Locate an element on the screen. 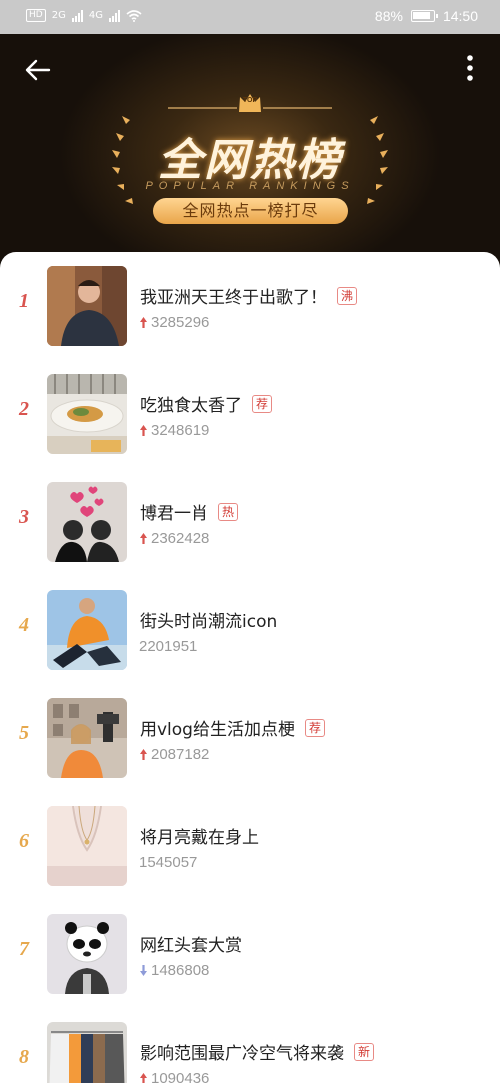  hot-count: 3285296 is located at coordinates (180, 322).